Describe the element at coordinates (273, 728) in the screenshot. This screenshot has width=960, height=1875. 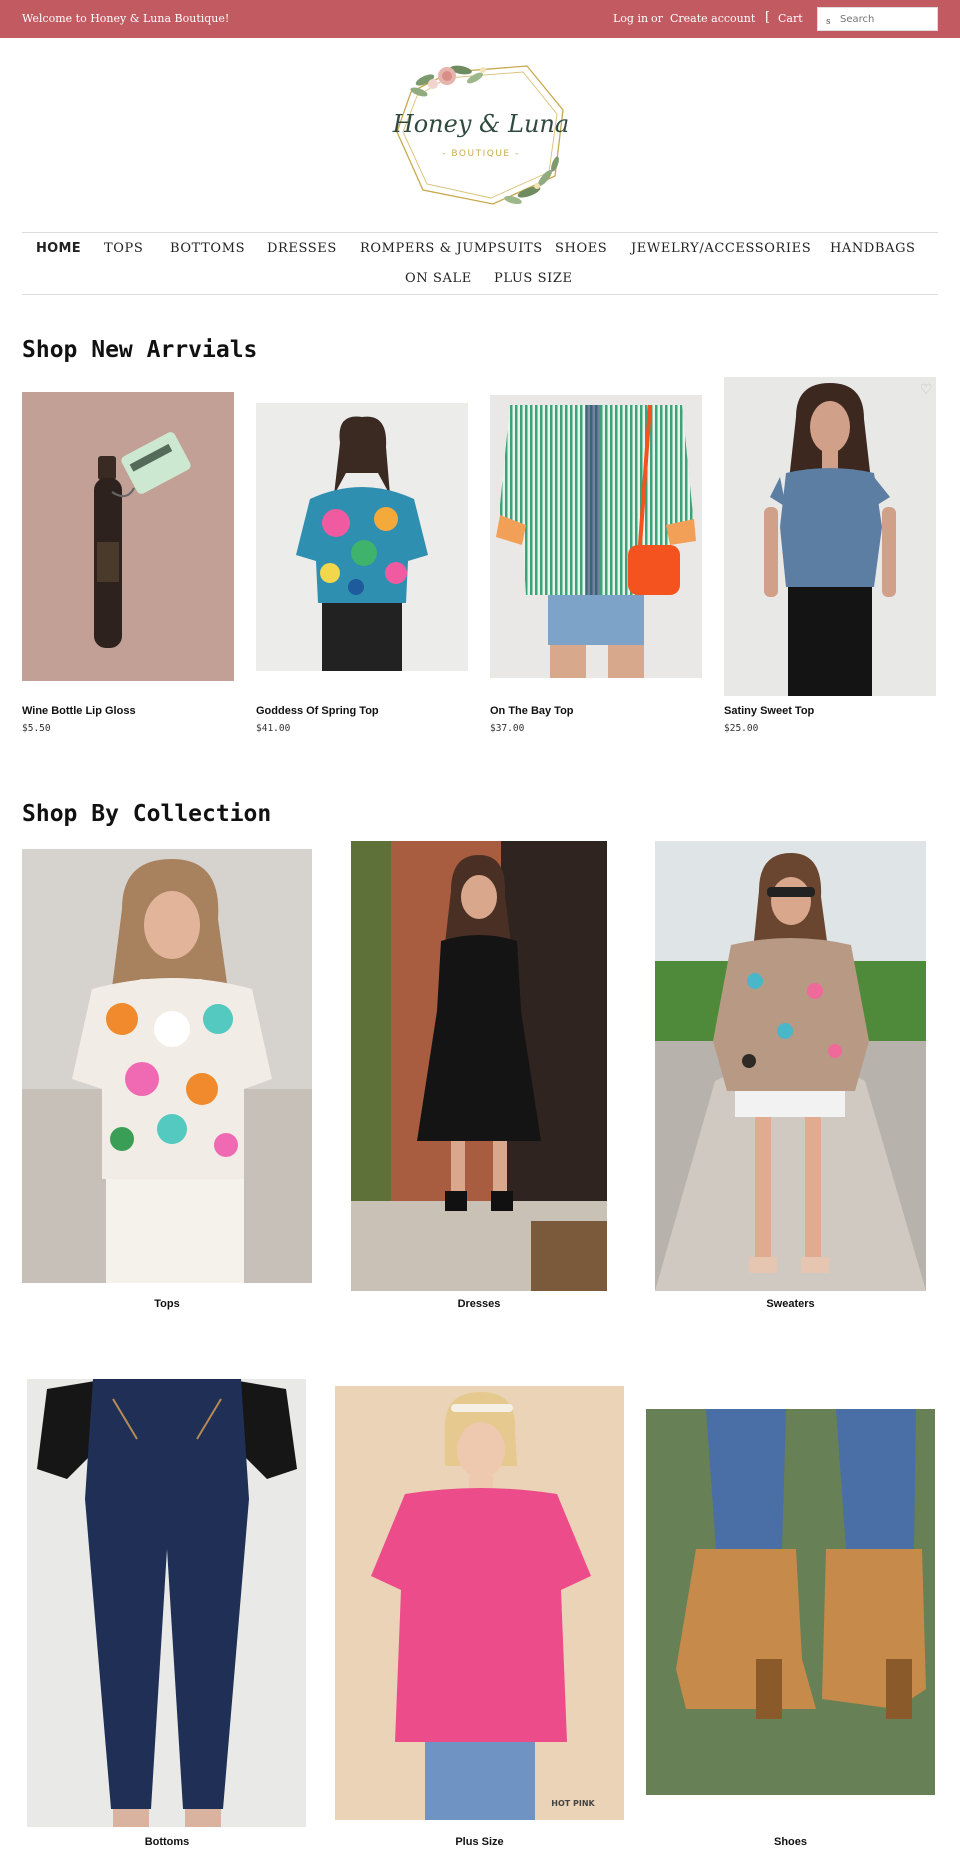
I see `product-price-goddess-of-spring-top: $41.00` at that location.